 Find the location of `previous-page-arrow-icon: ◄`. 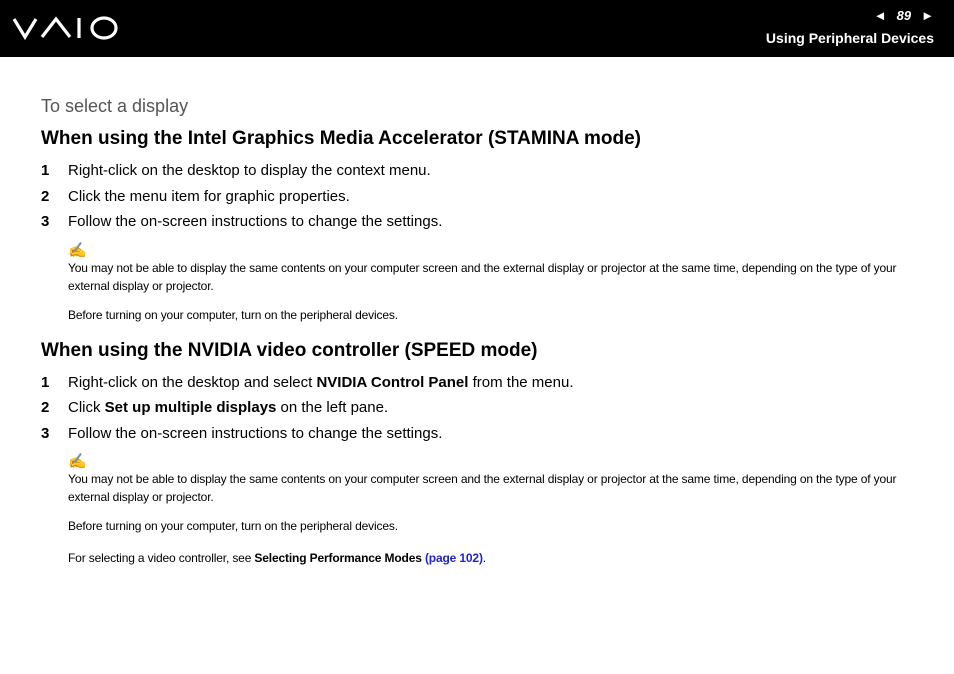

previous-page-arrow-icon: ◄ is located at coordinates (880, 15).